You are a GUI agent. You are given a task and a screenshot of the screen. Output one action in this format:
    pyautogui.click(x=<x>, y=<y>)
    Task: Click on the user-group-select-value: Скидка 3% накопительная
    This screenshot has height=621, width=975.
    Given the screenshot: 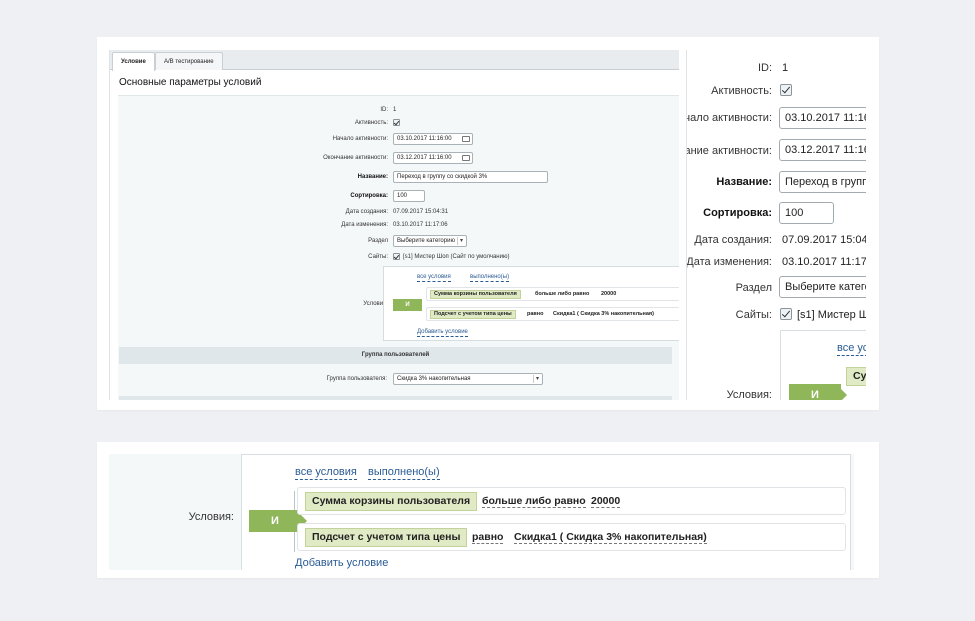 What is the action you would take?
    pyautogui.click(x=434, y=379)
    